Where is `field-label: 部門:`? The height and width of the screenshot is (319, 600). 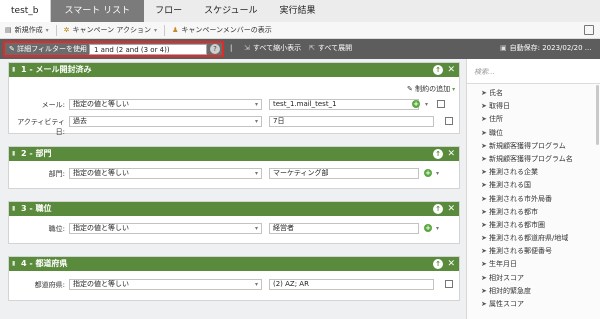
field-label: 部門: is located at coordinates (56, 174).